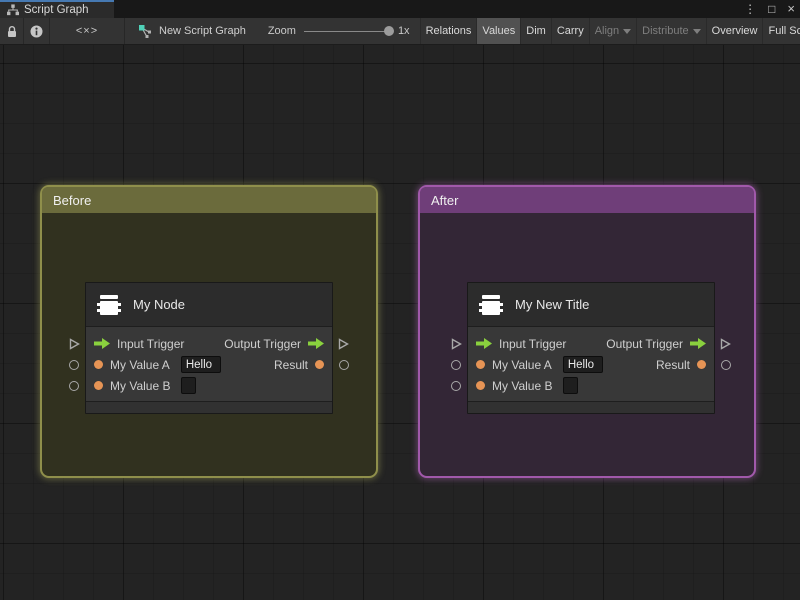 This screenshot has width=800, height=600. I want to click on button-label: Align, so click(607, 31).